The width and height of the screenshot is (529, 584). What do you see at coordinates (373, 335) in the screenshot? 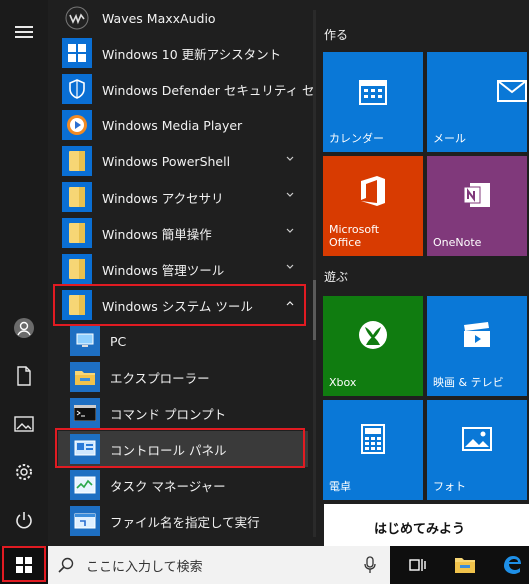
I see `xbox-icon` at bounding box center [373, 335].